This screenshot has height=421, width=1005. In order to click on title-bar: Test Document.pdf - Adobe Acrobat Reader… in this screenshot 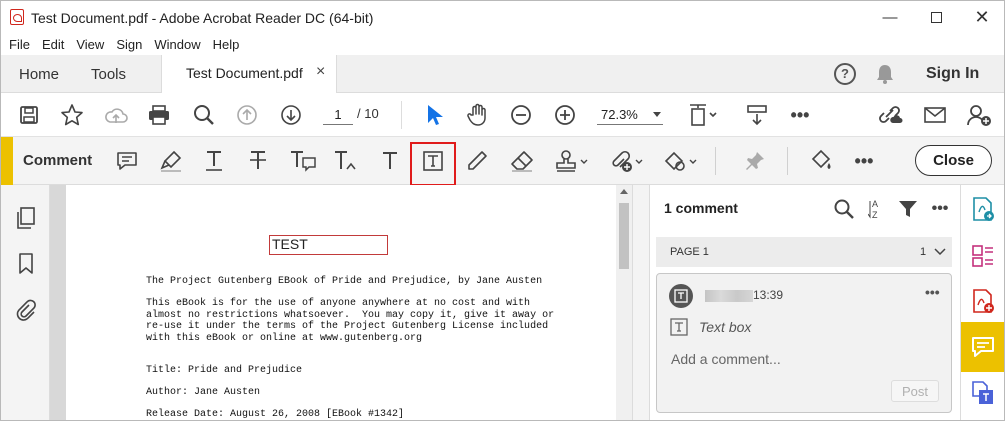, I will do `click(502, 17)`.